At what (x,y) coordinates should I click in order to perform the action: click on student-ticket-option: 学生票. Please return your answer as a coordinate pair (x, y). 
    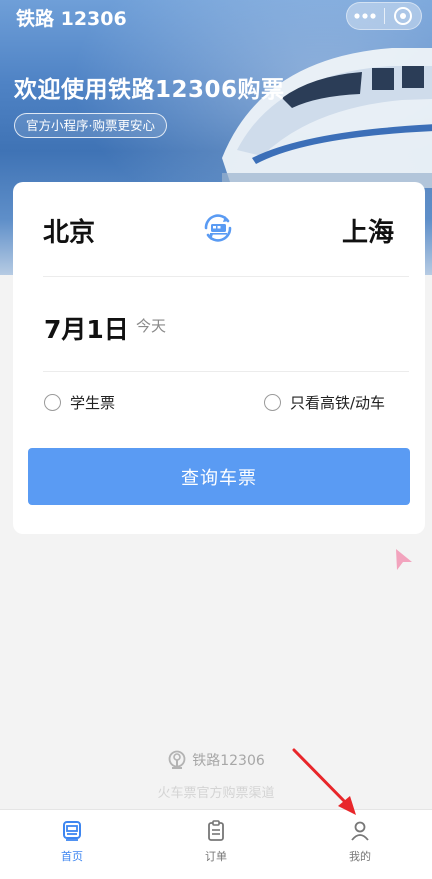
    Looking at the image, I should click on (79, 402).